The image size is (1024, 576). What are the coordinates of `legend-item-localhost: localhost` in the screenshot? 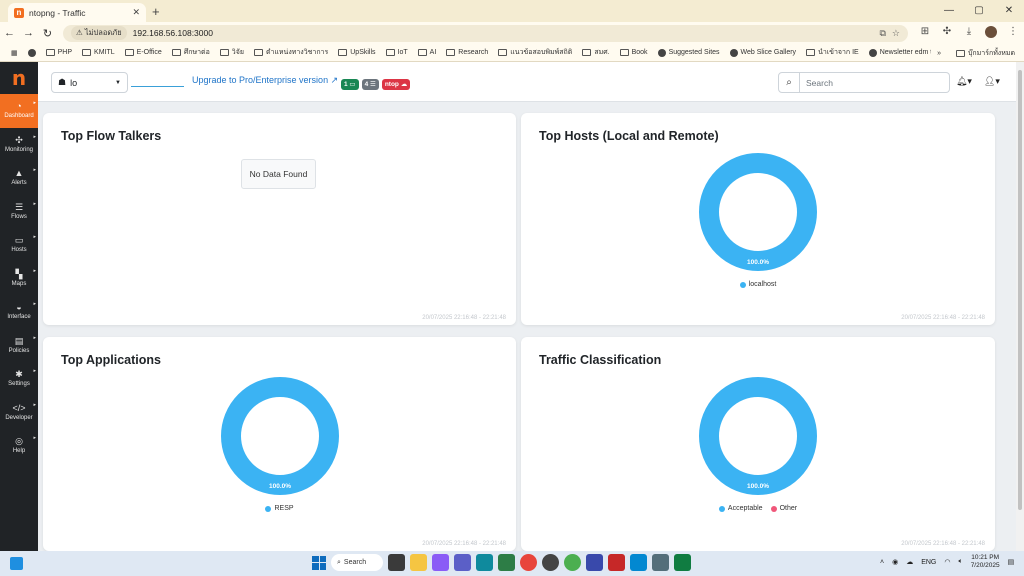 It's located at (757, 284).